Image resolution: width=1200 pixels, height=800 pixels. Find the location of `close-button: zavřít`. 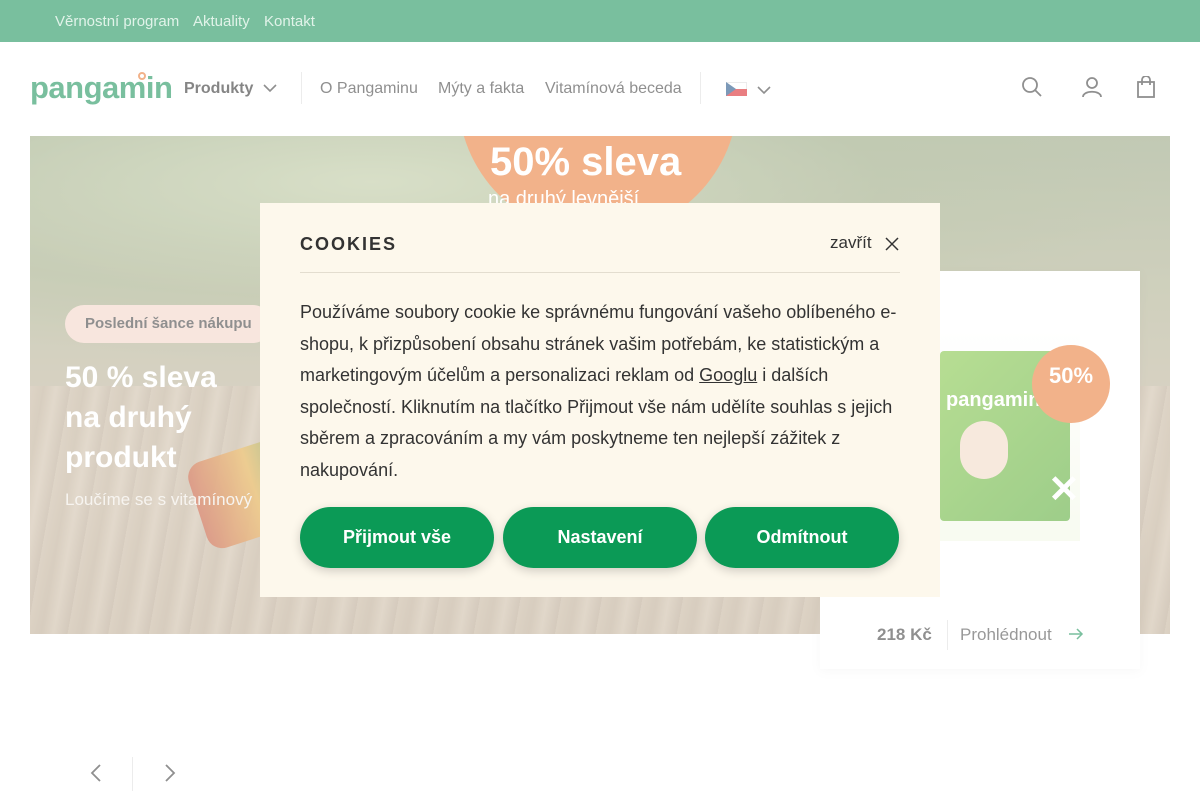

close-button: zavřít is located at coordinates (851, 243).